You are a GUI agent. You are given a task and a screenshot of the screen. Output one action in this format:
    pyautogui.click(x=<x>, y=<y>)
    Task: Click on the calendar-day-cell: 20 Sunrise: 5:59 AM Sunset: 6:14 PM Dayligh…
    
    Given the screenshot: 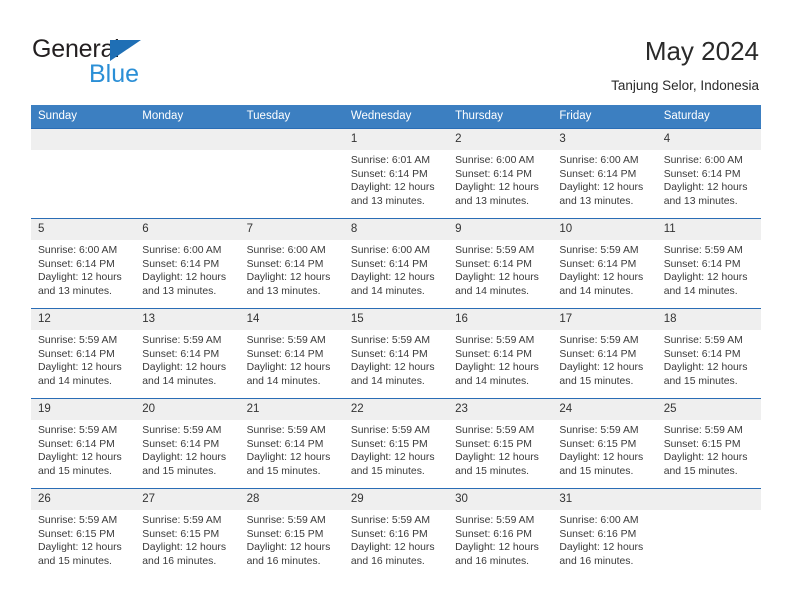 What is the action you would take?
    pyautogui.click(x=187, y=443)
    